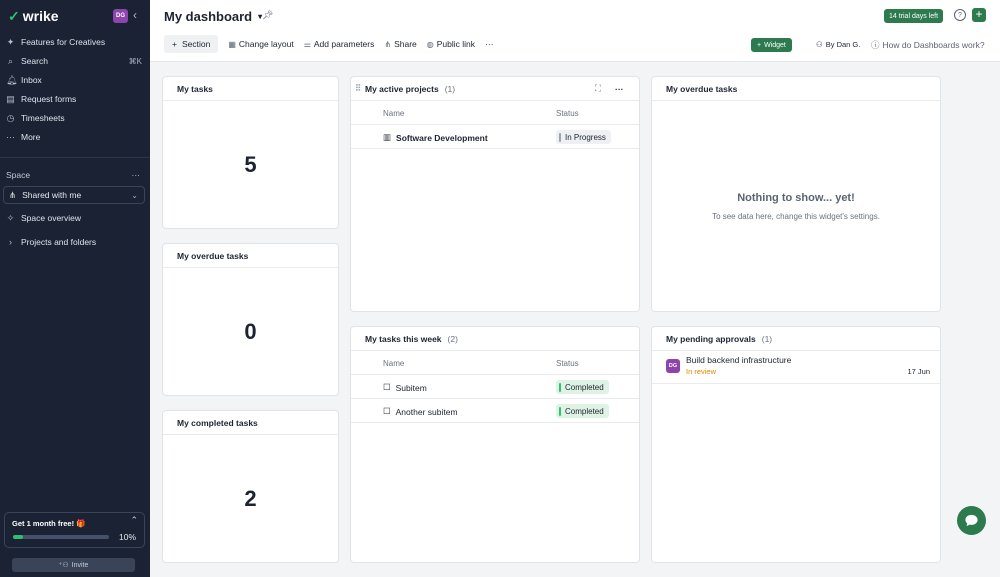 Image resolution: width=1000 pixels, height=577 pixels. I want to click on chat-icon, so click(971, 520).